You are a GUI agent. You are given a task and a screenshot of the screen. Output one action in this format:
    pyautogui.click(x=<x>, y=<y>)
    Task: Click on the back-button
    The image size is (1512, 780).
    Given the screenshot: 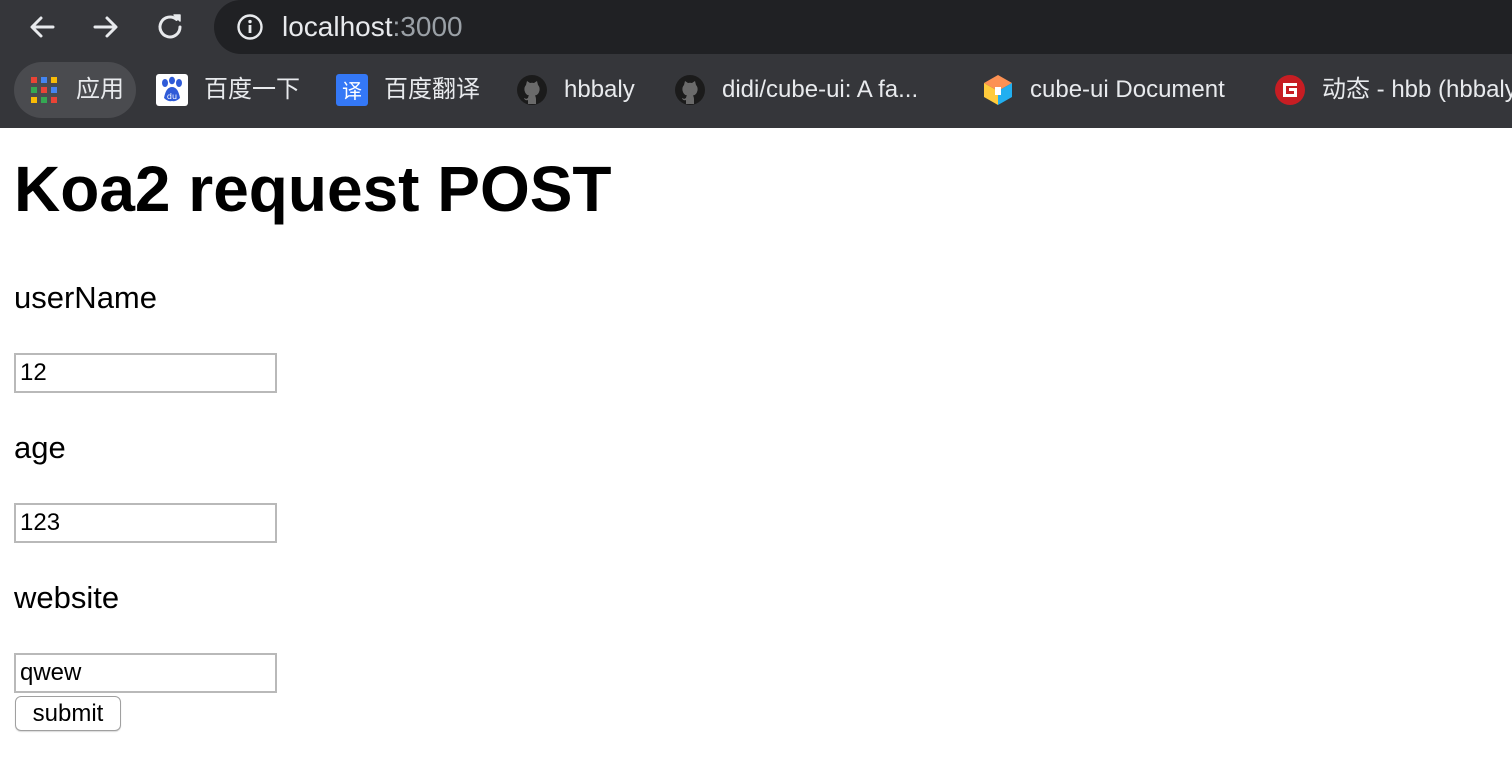 What is the action you would take?
    pyautogui.click(x=42, y=27)
    